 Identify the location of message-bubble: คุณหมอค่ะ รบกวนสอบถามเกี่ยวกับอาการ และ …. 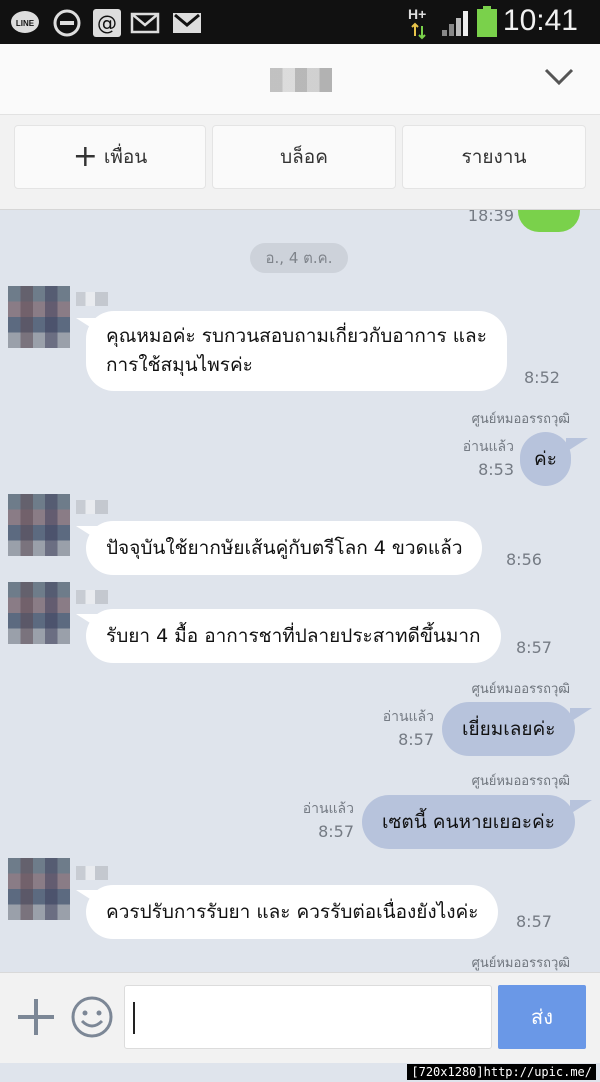
(296, 351).